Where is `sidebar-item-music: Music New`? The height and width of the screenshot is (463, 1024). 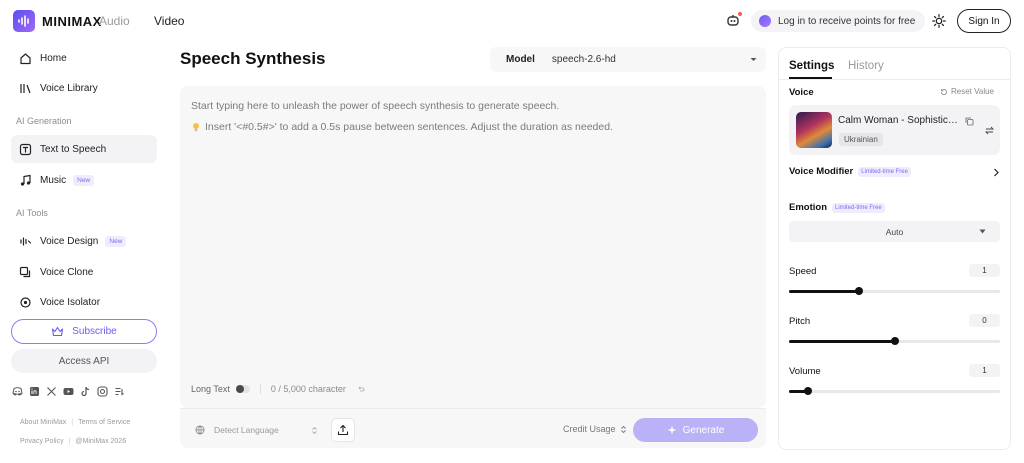 sidebar-item-music: Music New is located at coordinates (84, 180).